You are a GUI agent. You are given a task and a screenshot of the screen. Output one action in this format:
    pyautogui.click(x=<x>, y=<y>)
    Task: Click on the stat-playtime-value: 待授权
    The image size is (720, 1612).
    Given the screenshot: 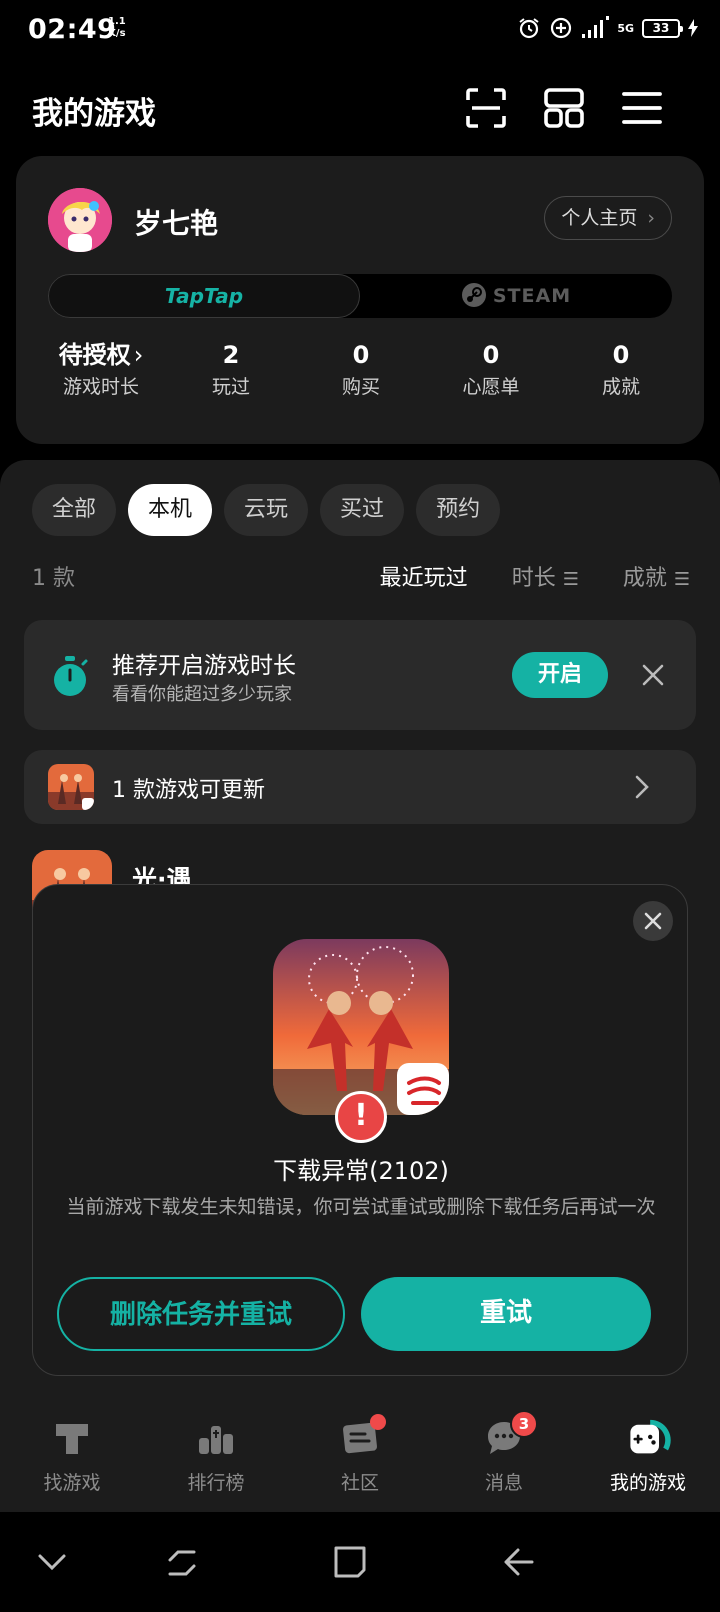 What is the action you would take?
    pyautogui.click(x=94, y=355)
    